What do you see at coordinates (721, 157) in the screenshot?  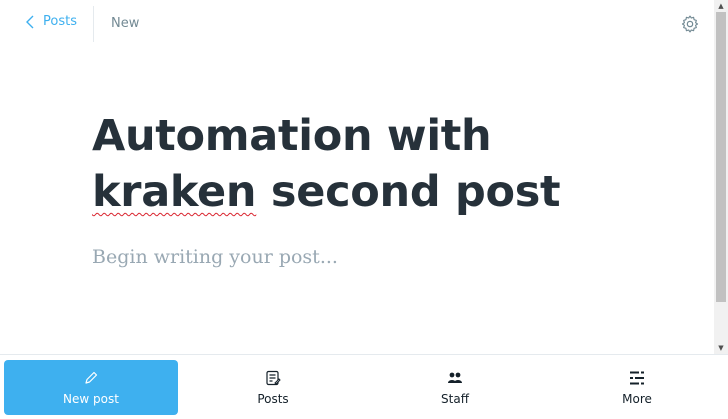 I see `scrollbar-thumb` at bounding box center [721, 157].